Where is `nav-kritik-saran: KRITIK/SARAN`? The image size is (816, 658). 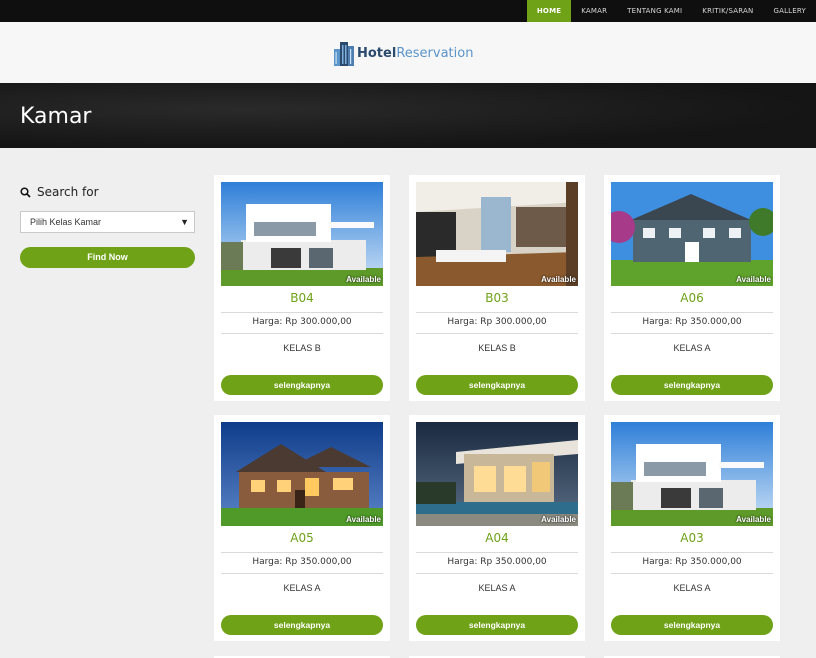
nav-kritik-saran: KRITIK/SARAN is located at coordinates (727, 11).